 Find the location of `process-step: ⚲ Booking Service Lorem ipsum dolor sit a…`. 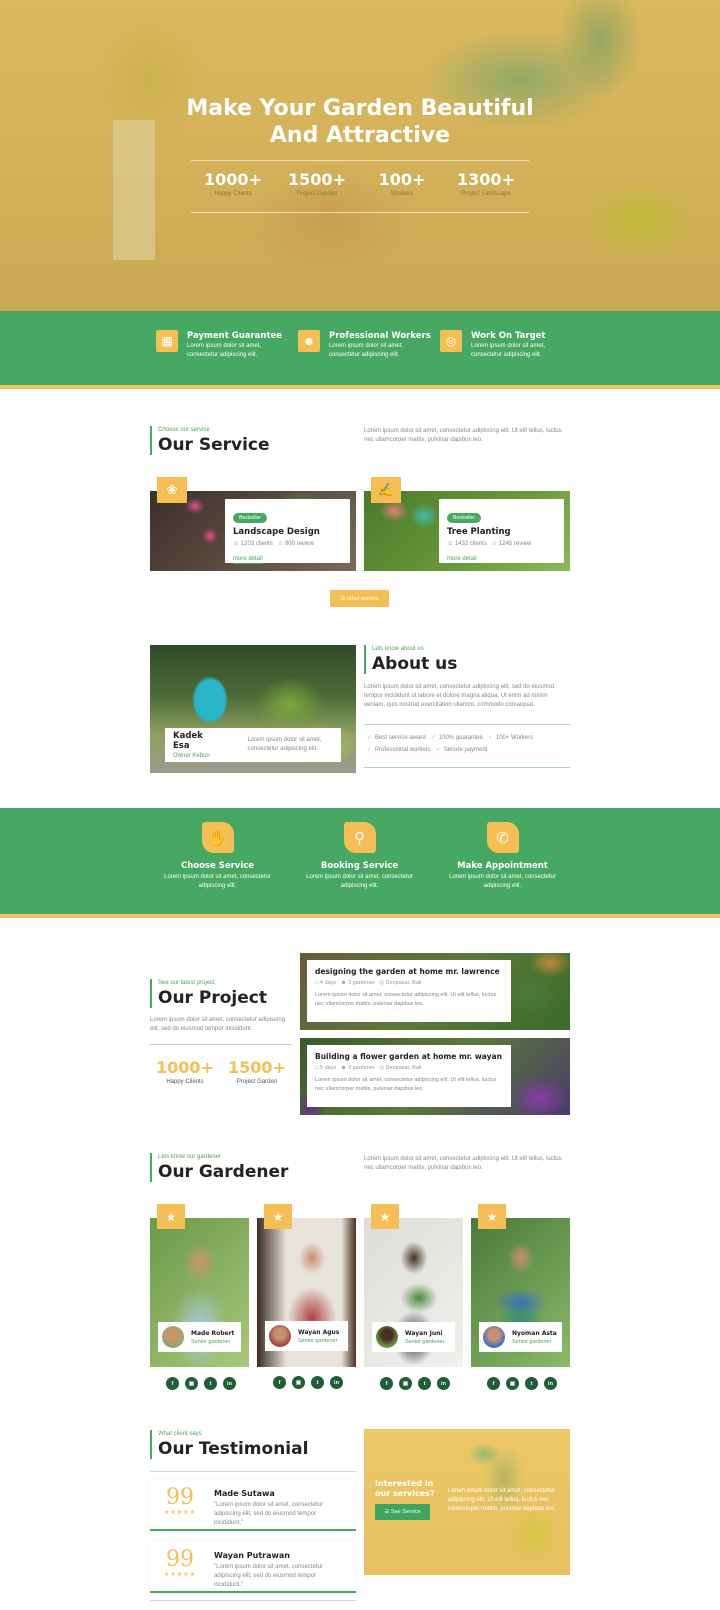

process-step: ⚲ Booking Service Lorem ipsum dolor sit a… is located at coordinates (359, 856).